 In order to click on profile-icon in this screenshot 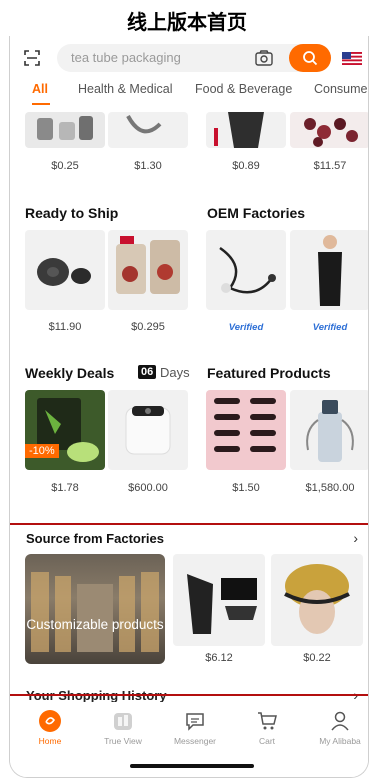, I will do `click(340, 721)`.